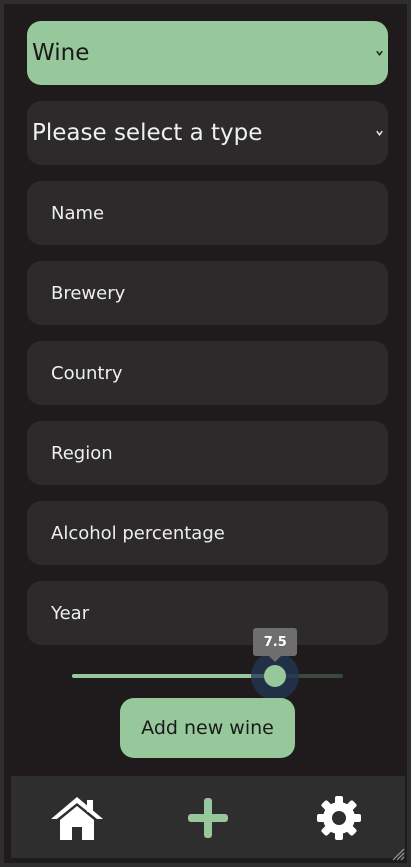 This screenshot has width=411, height=867. What do you see at coordinates (207, 293) in the screenshot?
I see `brewery-field: Brewery` at bounding box center [207, 293].